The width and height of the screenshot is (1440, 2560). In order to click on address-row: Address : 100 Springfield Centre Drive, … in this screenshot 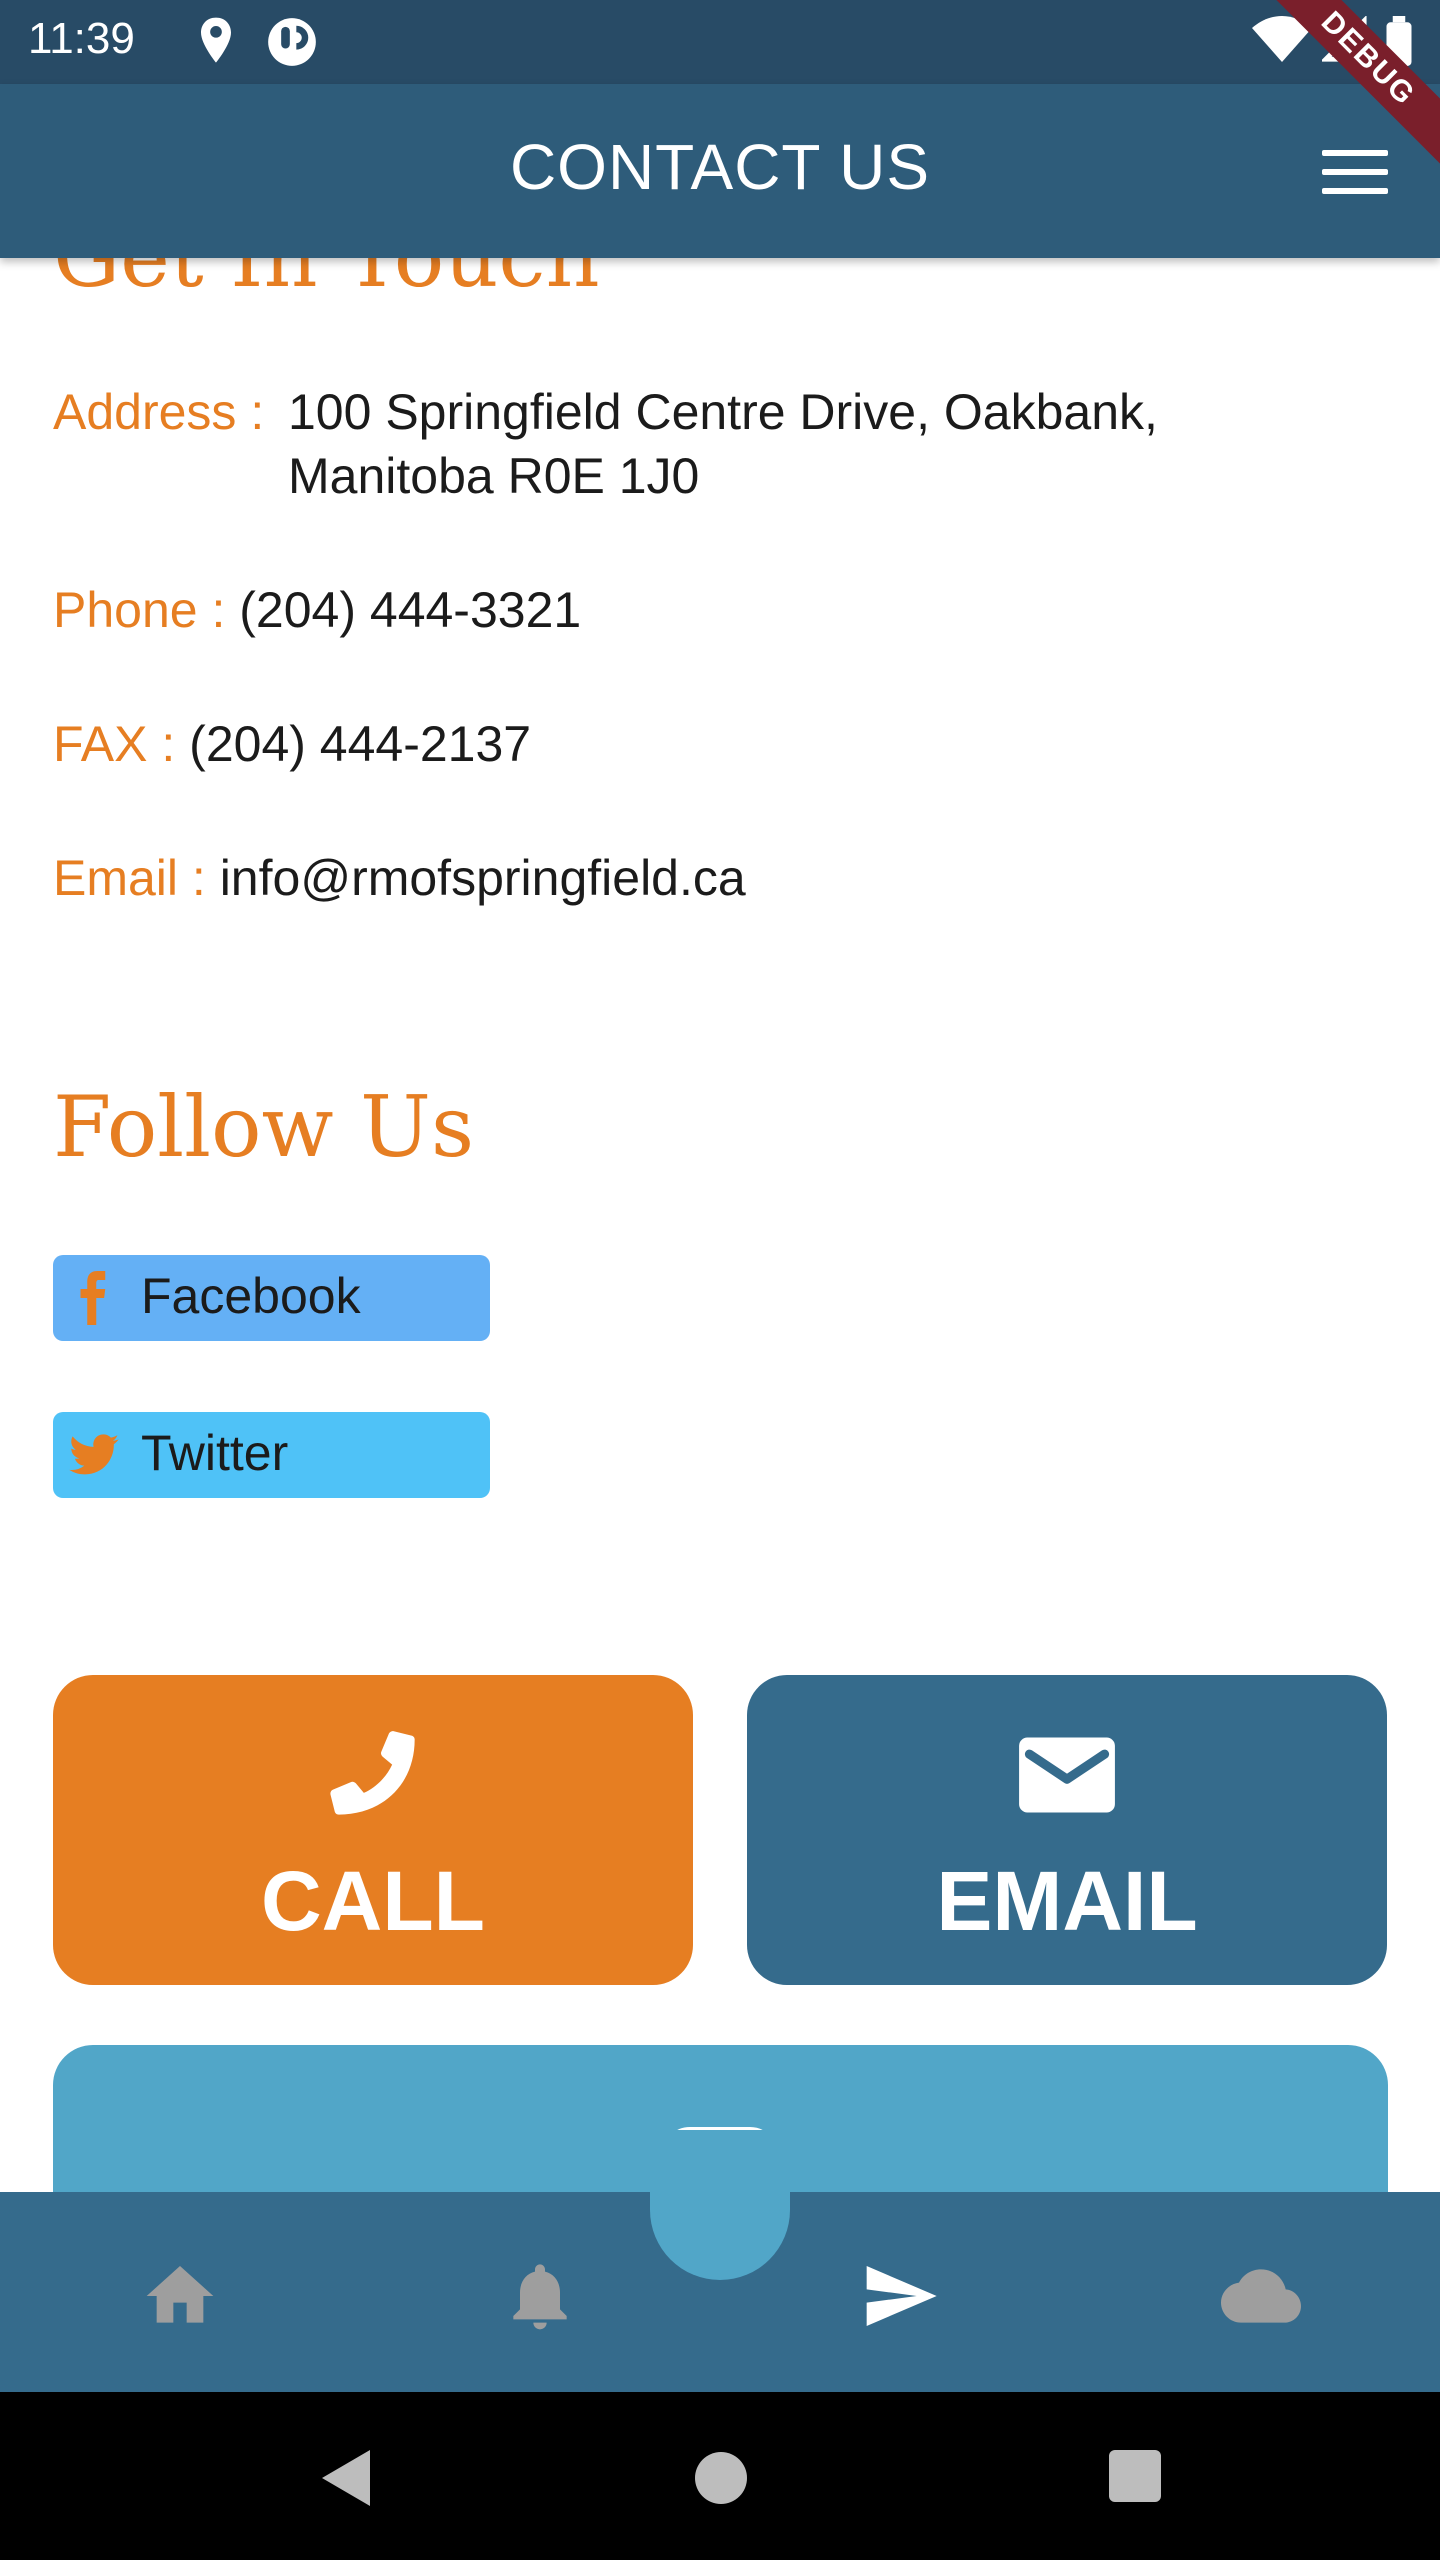, I will do `click(723, 442)`.